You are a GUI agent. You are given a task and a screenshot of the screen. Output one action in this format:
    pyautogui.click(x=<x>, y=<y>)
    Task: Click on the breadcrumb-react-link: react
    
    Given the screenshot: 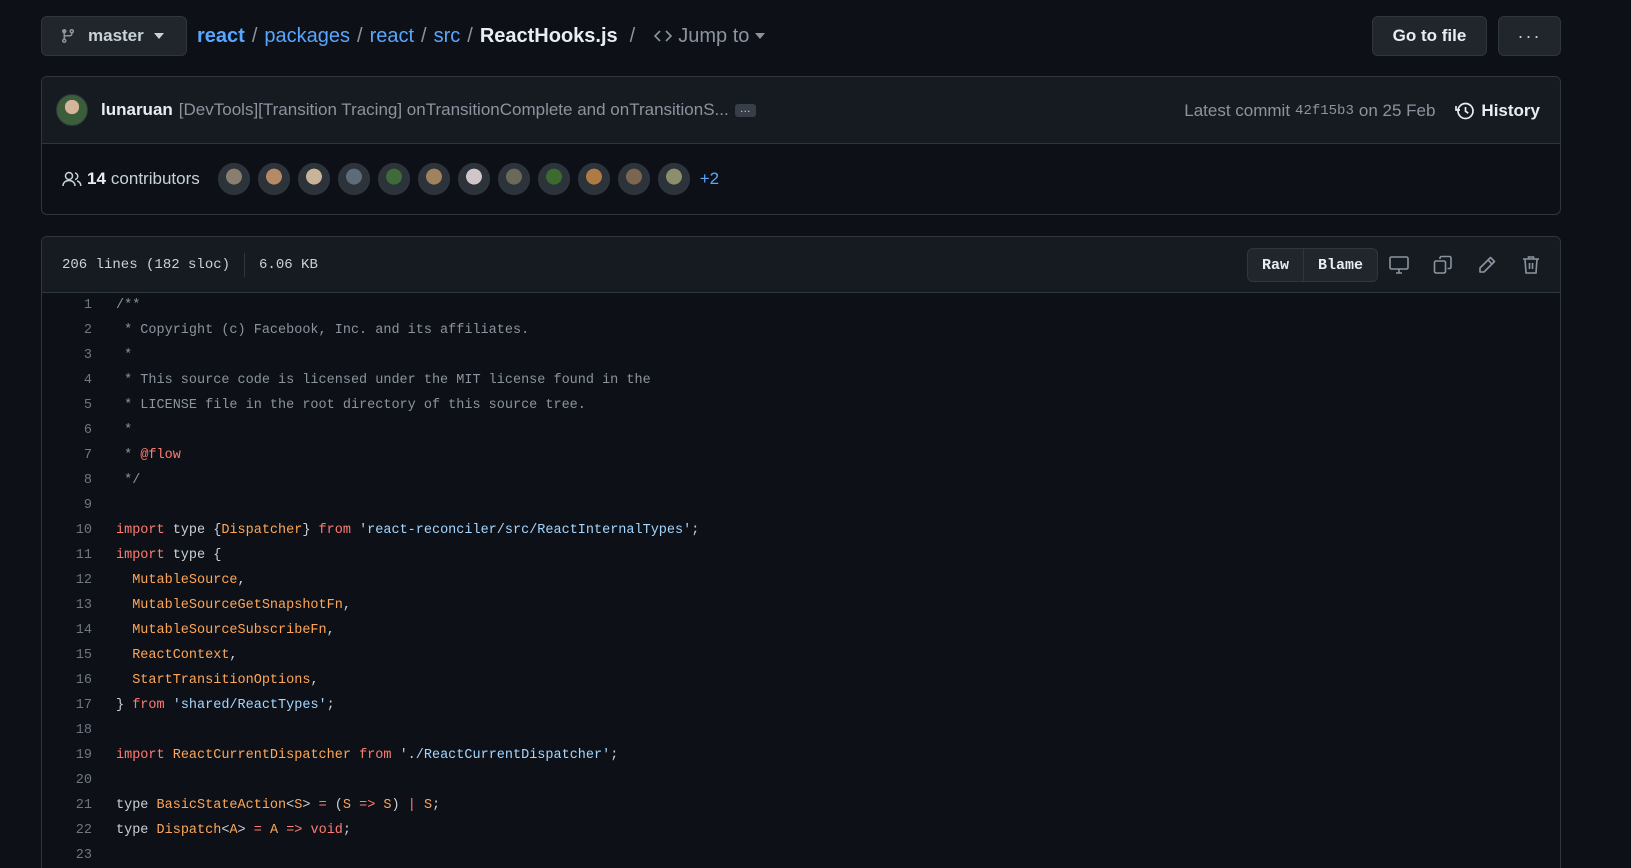 What is the action you would take?
    pyautogui.click(x=392, y=36)
    